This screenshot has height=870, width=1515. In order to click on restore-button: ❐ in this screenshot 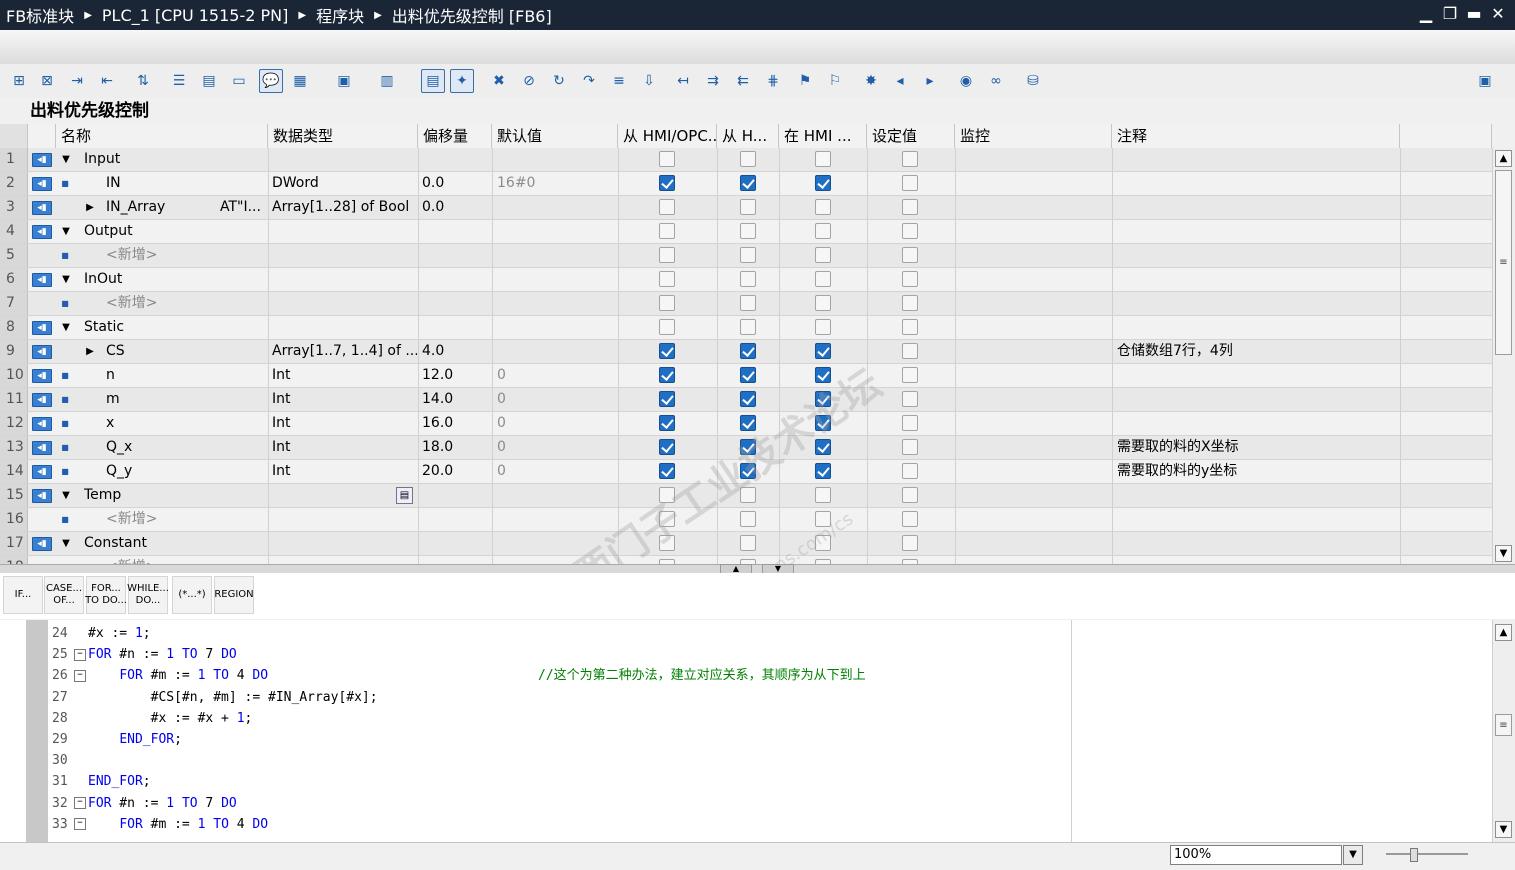, I will do `click(1450, 13)`.